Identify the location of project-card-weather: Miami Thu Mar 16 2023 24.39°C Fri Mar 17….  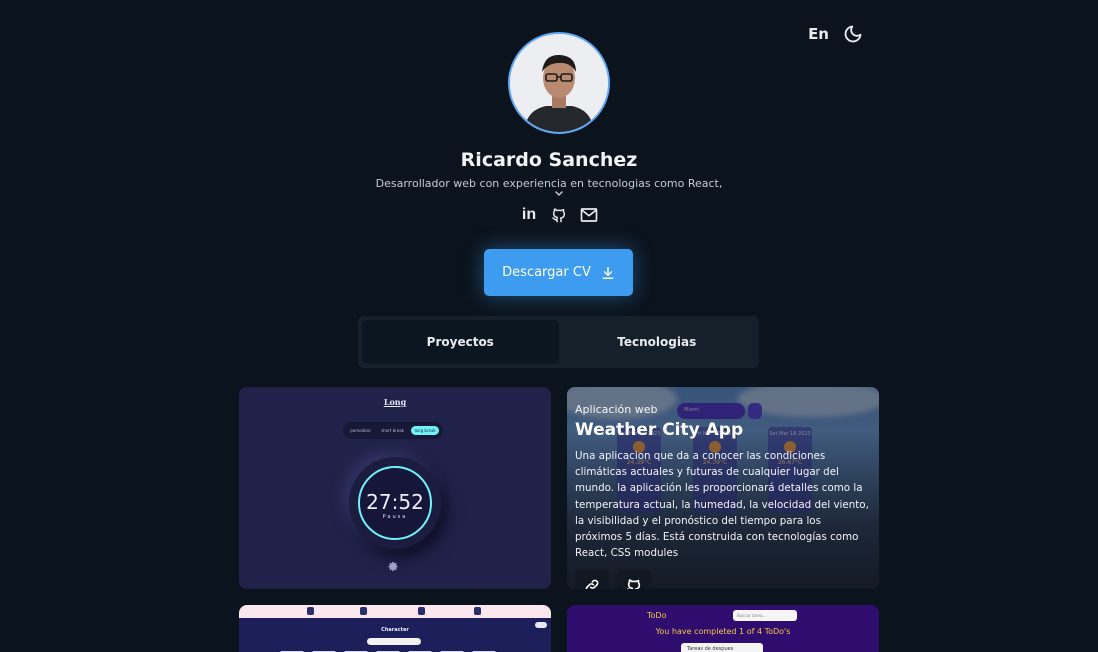
(723, 488).